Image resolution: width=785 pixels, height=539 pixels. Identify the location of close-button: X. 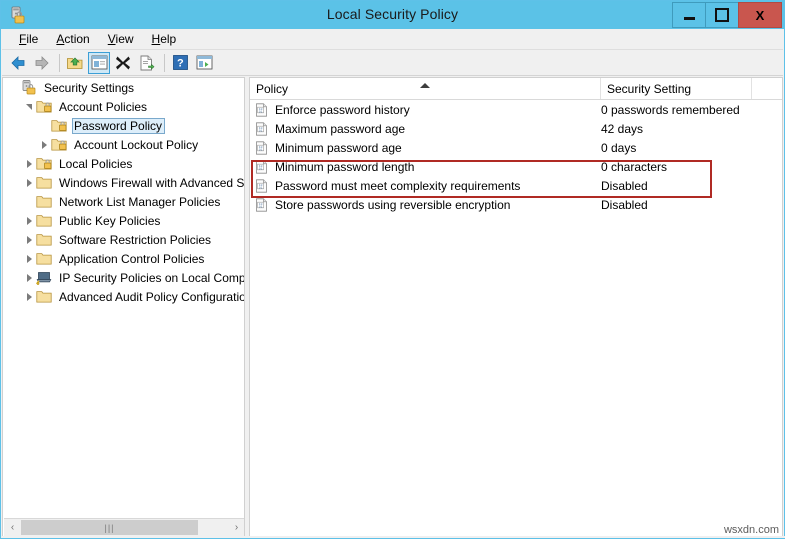
(760, 15).